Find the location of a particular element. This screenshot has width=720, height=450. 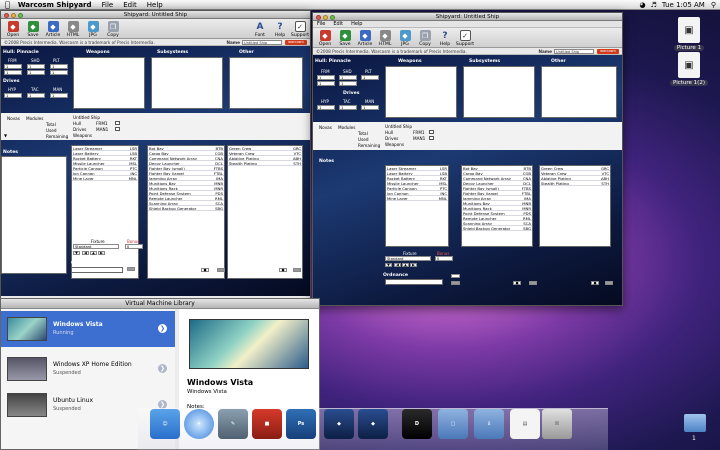

window-menu-edit: Edit is located at coordinates (338, 24).